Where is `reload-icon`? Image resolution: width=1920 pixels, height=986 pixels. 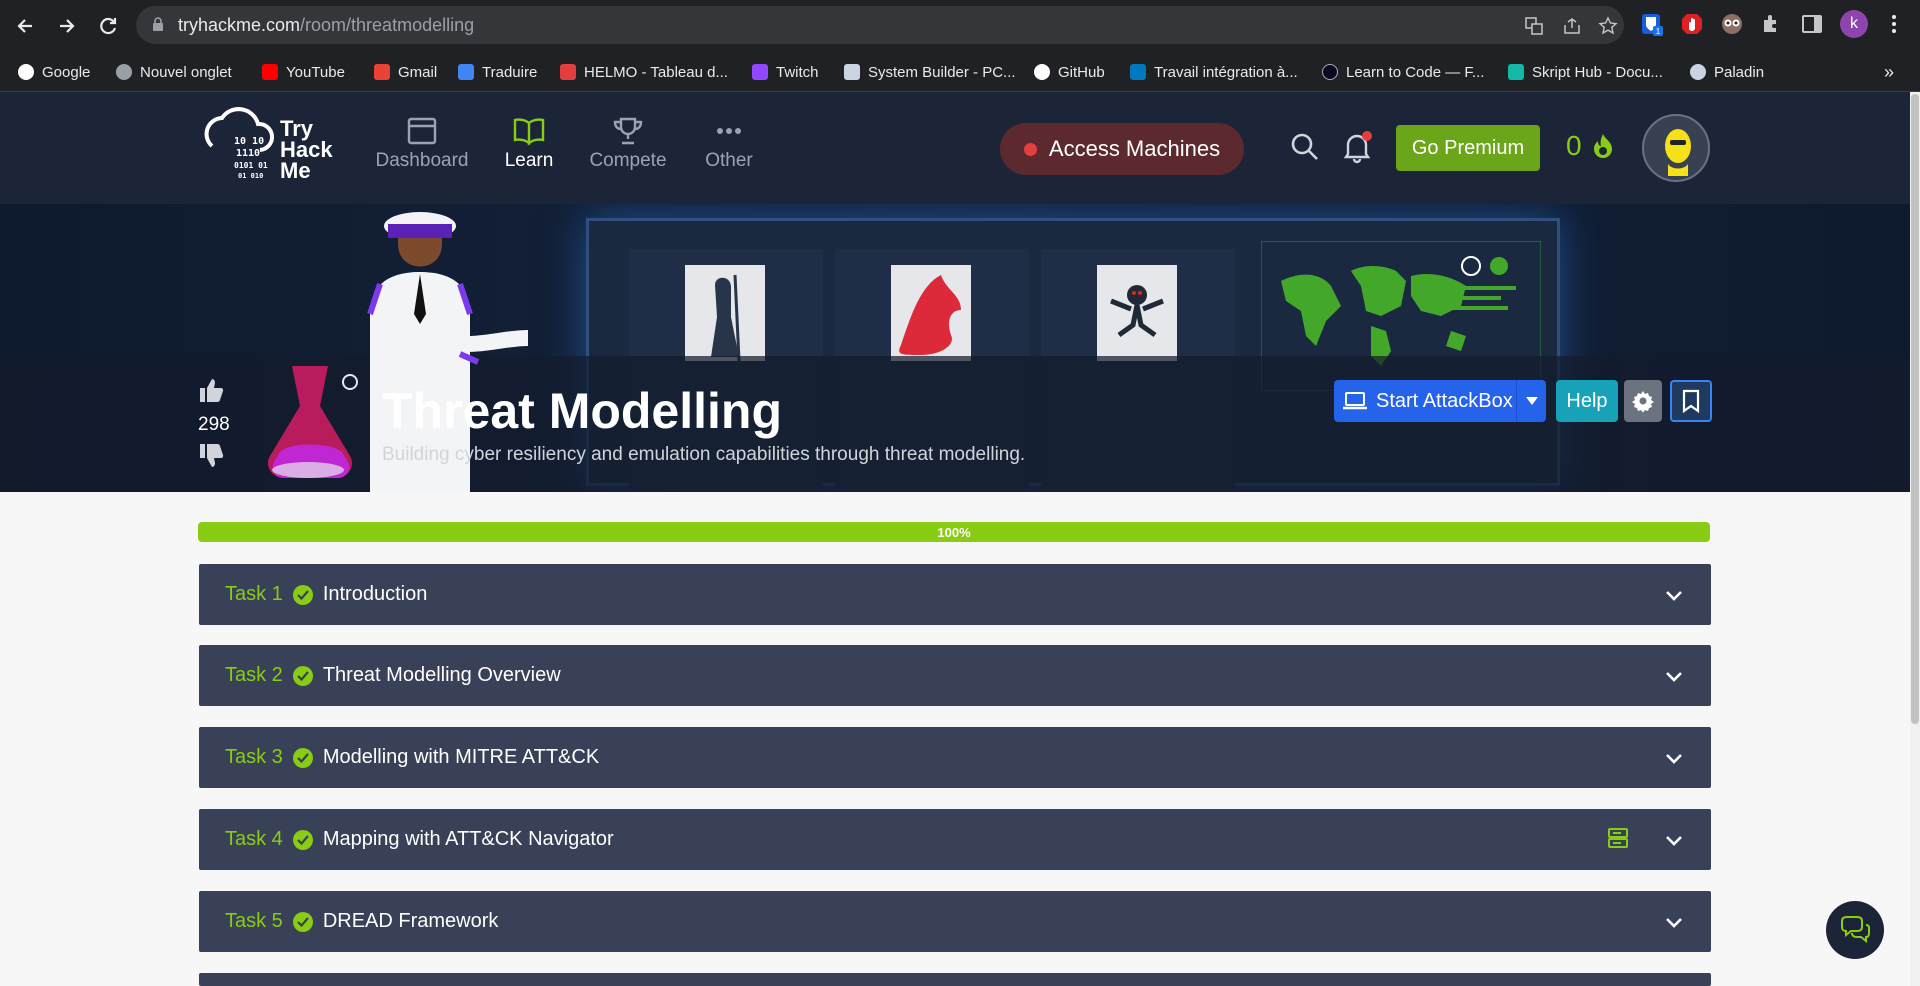 reload-icon is located at coordinates (108, 26).